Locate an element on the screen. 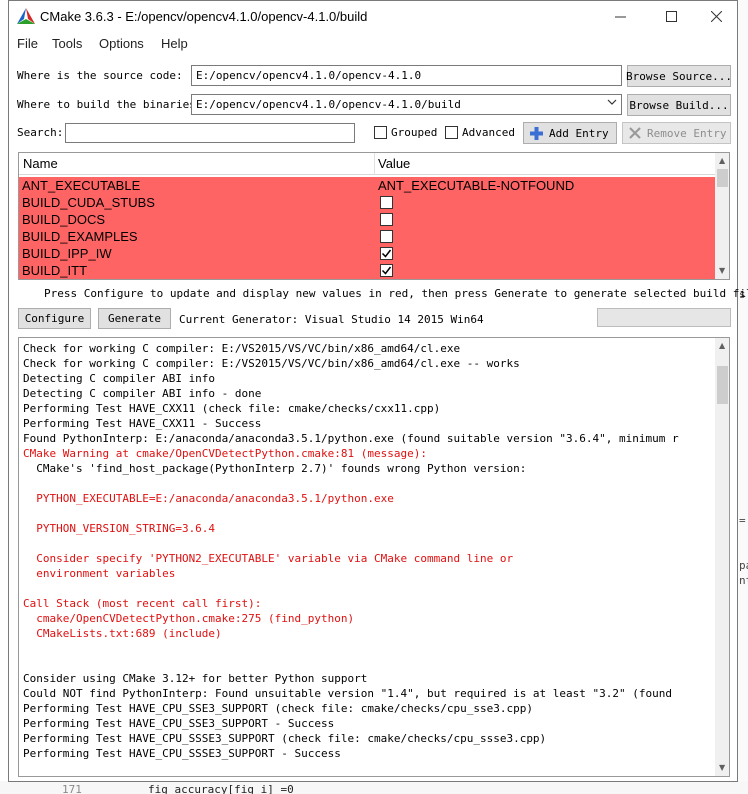 This screenshot has width=748, height=794. grouped-label: Grouped is located at coordinates (414, 132).